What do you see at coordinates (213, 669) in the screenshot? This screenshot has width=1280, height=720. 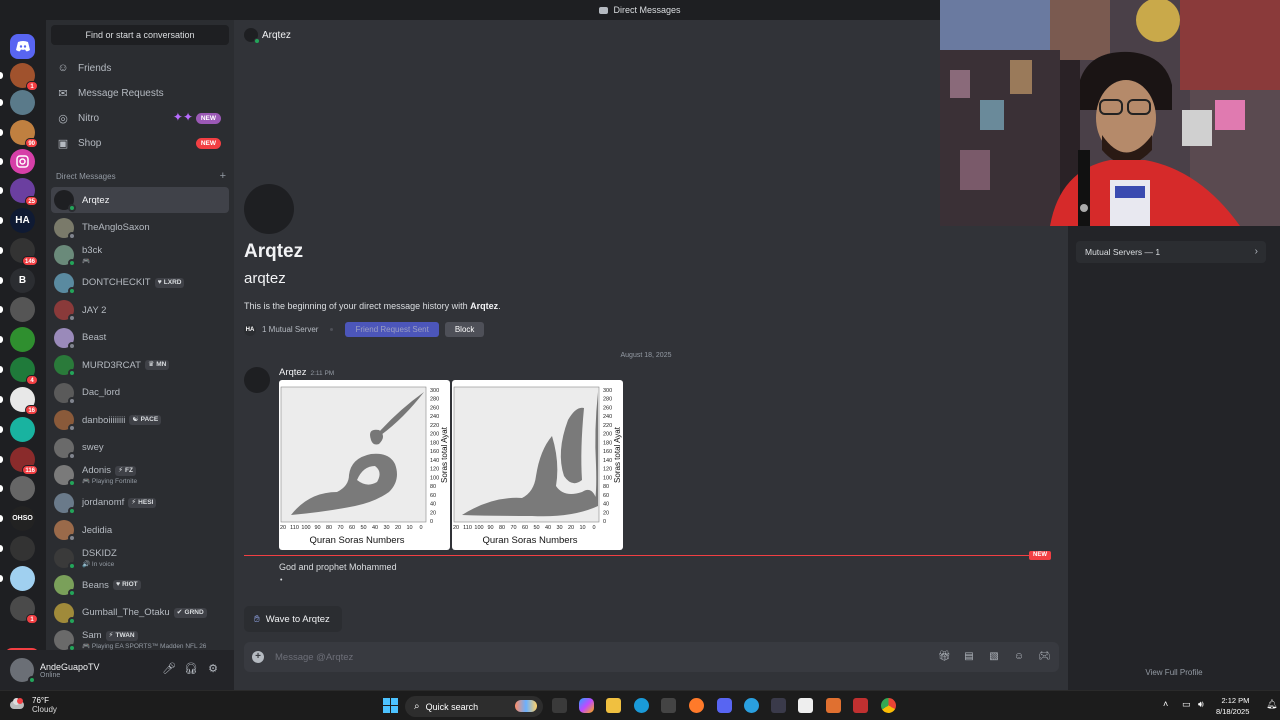 I see `settings-gear-icon: ⚙` at bounding box center [213, 669].